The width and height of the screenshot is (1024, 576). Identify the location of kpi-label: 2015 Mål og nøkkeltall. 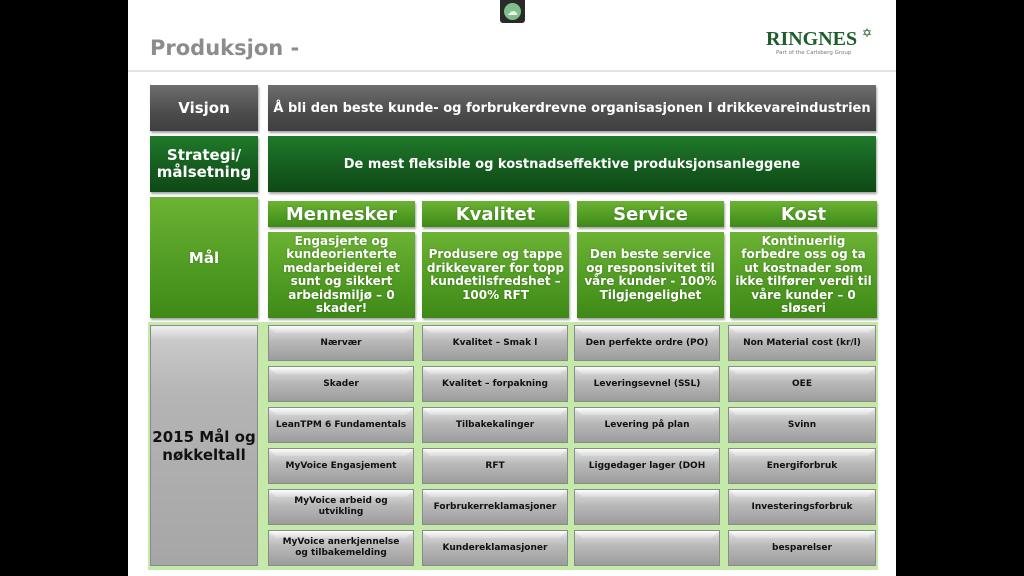
(204, 445).